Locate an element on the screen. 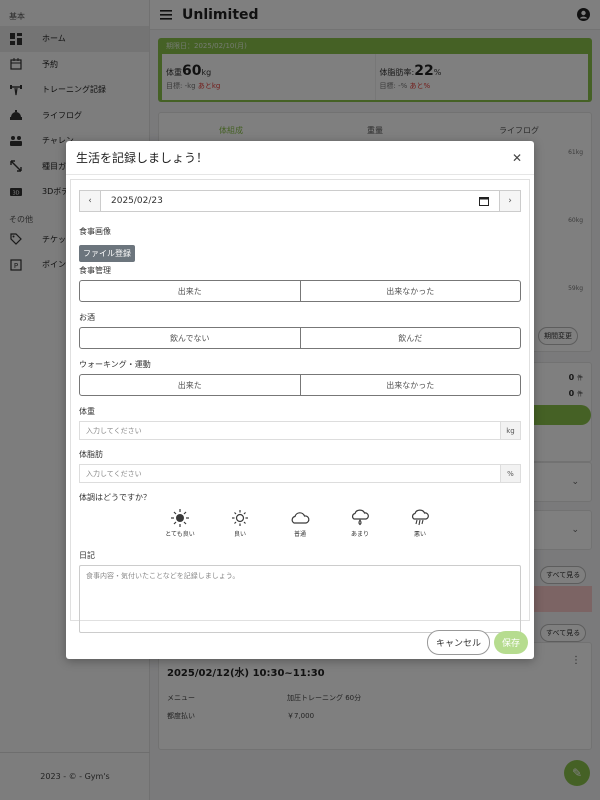 Image resolution: width=600 pixels, height=800 pixels. walking-done-option: 出来た is located at coordinates (190, 385).